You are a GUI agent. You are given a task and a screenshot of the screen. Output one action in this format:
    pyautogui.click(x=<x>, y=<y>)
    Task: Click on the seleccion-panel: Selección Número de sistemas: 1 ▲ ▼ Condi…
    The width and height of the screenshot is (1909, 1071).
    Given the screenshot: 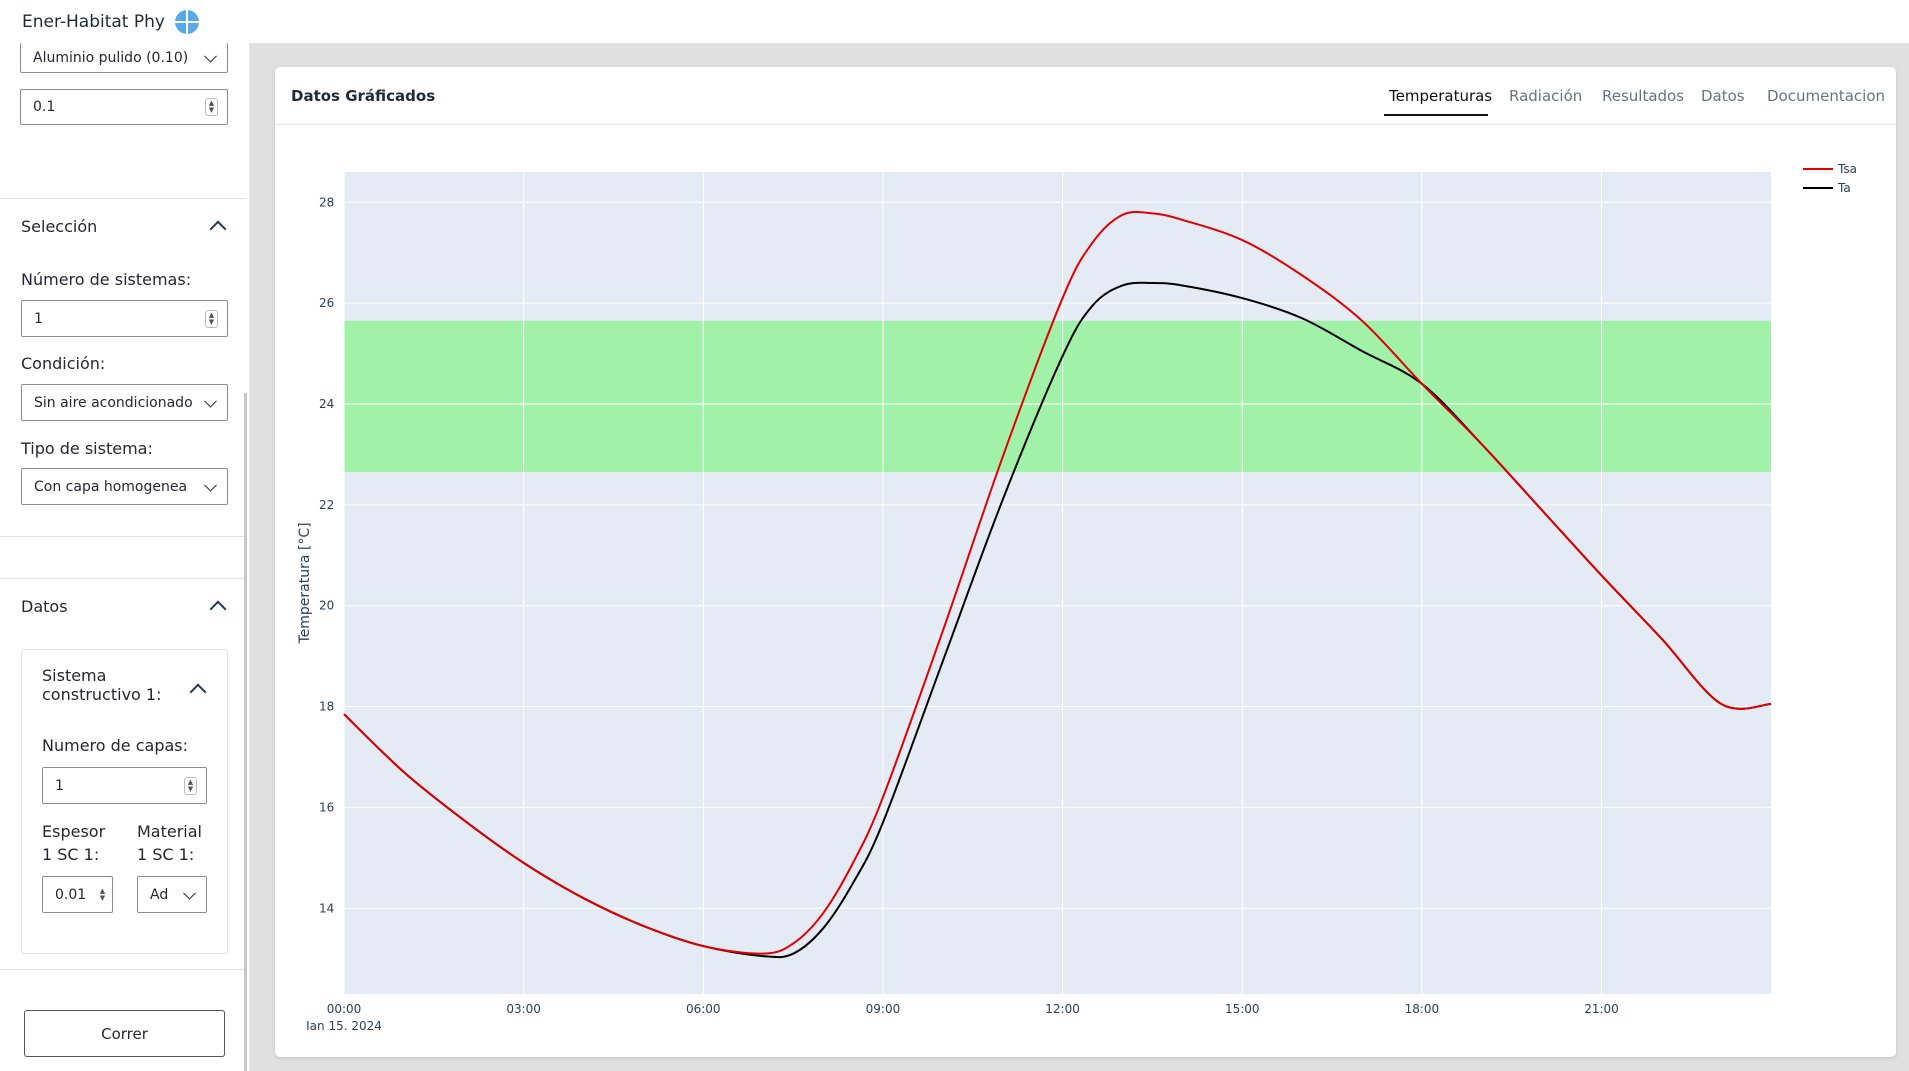 What is the action you would take?
    pyautogui.click(x=123, y=367)
    